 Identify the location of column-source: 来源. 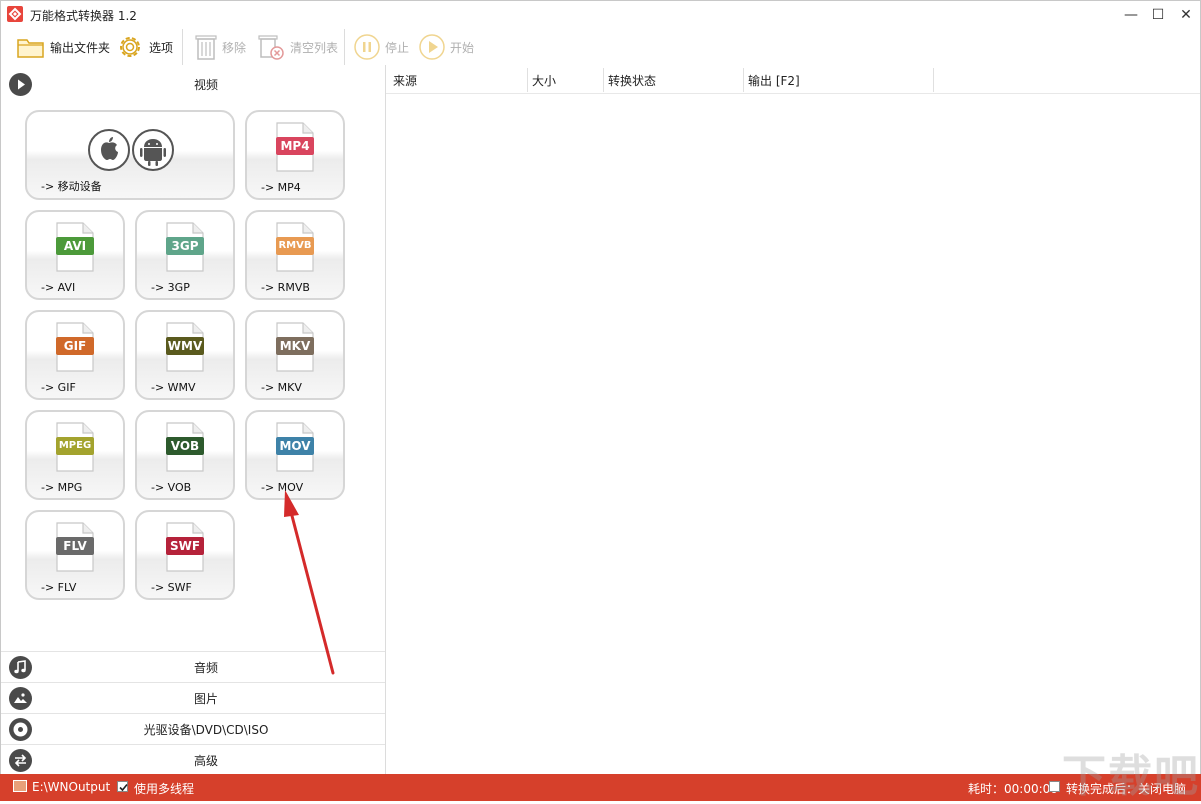
(405, 80).